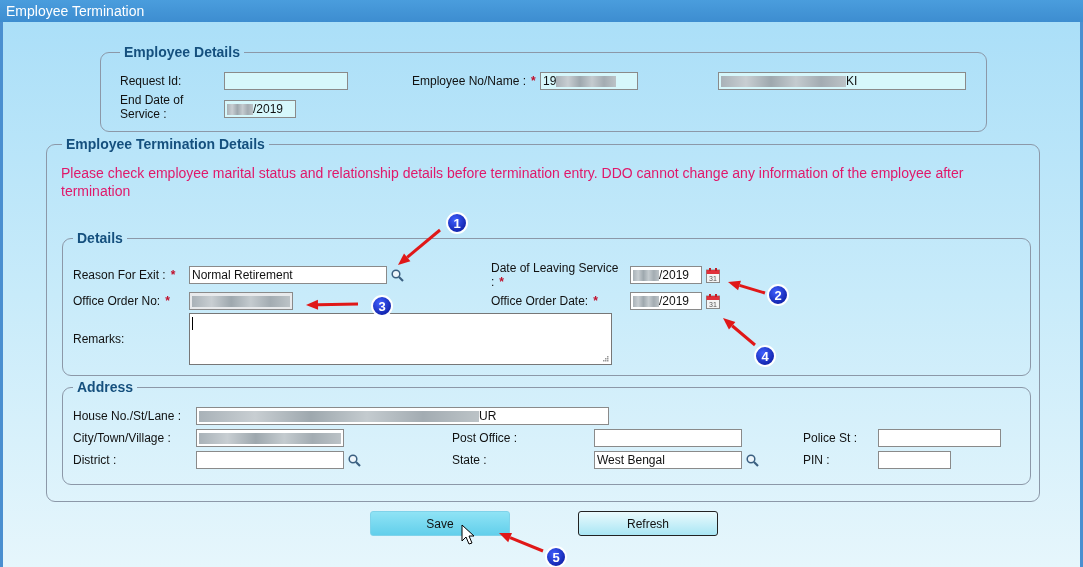 Image resolution: width=1083 pixels, height=567 pixels. What do you see at coordinates (402, 416) in the screenshot?
I see `input-field: UR` at bounding box center [402, 416].